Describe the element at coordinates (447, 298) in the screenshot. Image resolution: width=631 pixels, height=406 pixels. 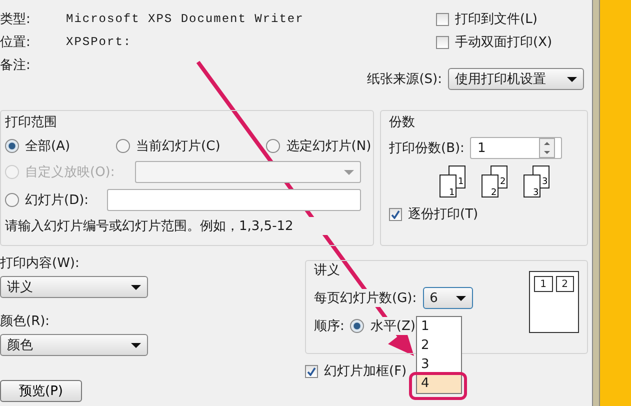
I see `per-page-dropdown: 6` at that location.